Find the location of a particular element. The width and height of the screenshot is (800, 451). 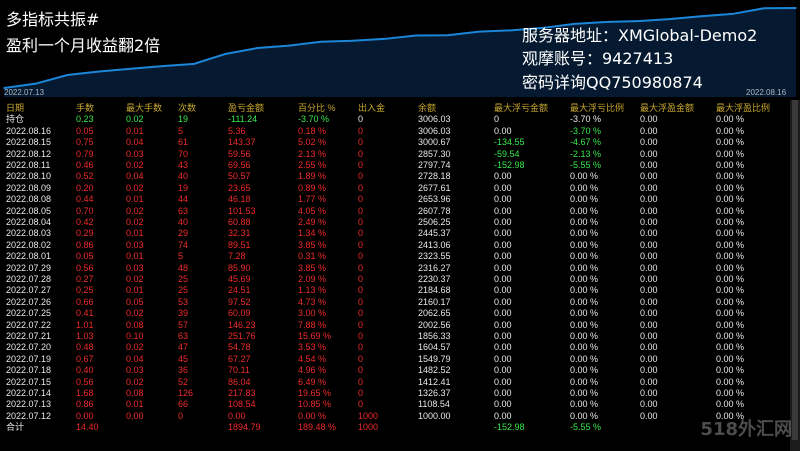

cell-lots: 1.68 is located at coordinates (85, 393).